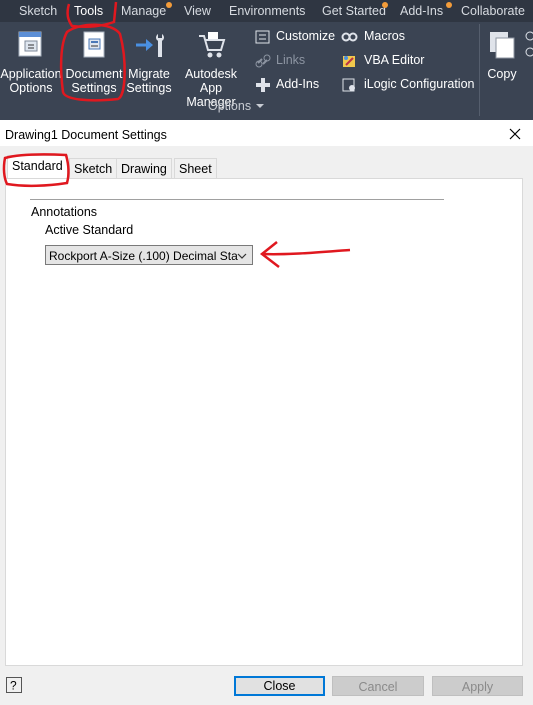 The image size is (533, 705). Describe the element at coordinates (93, 168) in the screenshot. I see `tab-sketch: Sketch` at that location.